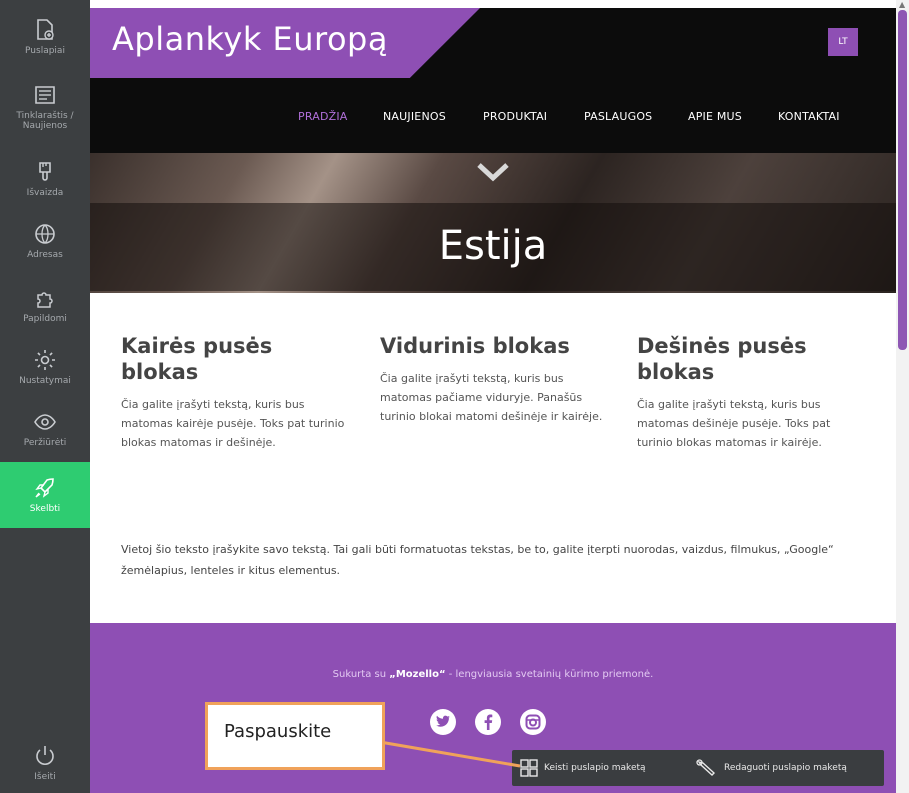 The height and width of the screenshot is (793, 909). I want to click on sidebar-item-label: Išvaizda, so click(45, 193).